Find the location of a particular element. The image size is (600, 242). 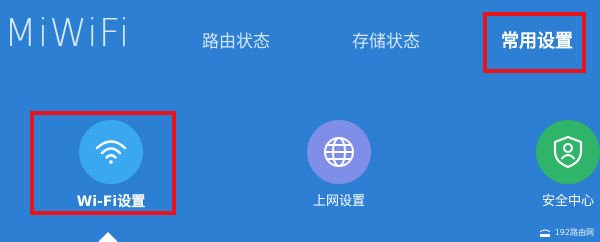

internet-settings-tile: 上网设置 is located at coordinates (339, 165).